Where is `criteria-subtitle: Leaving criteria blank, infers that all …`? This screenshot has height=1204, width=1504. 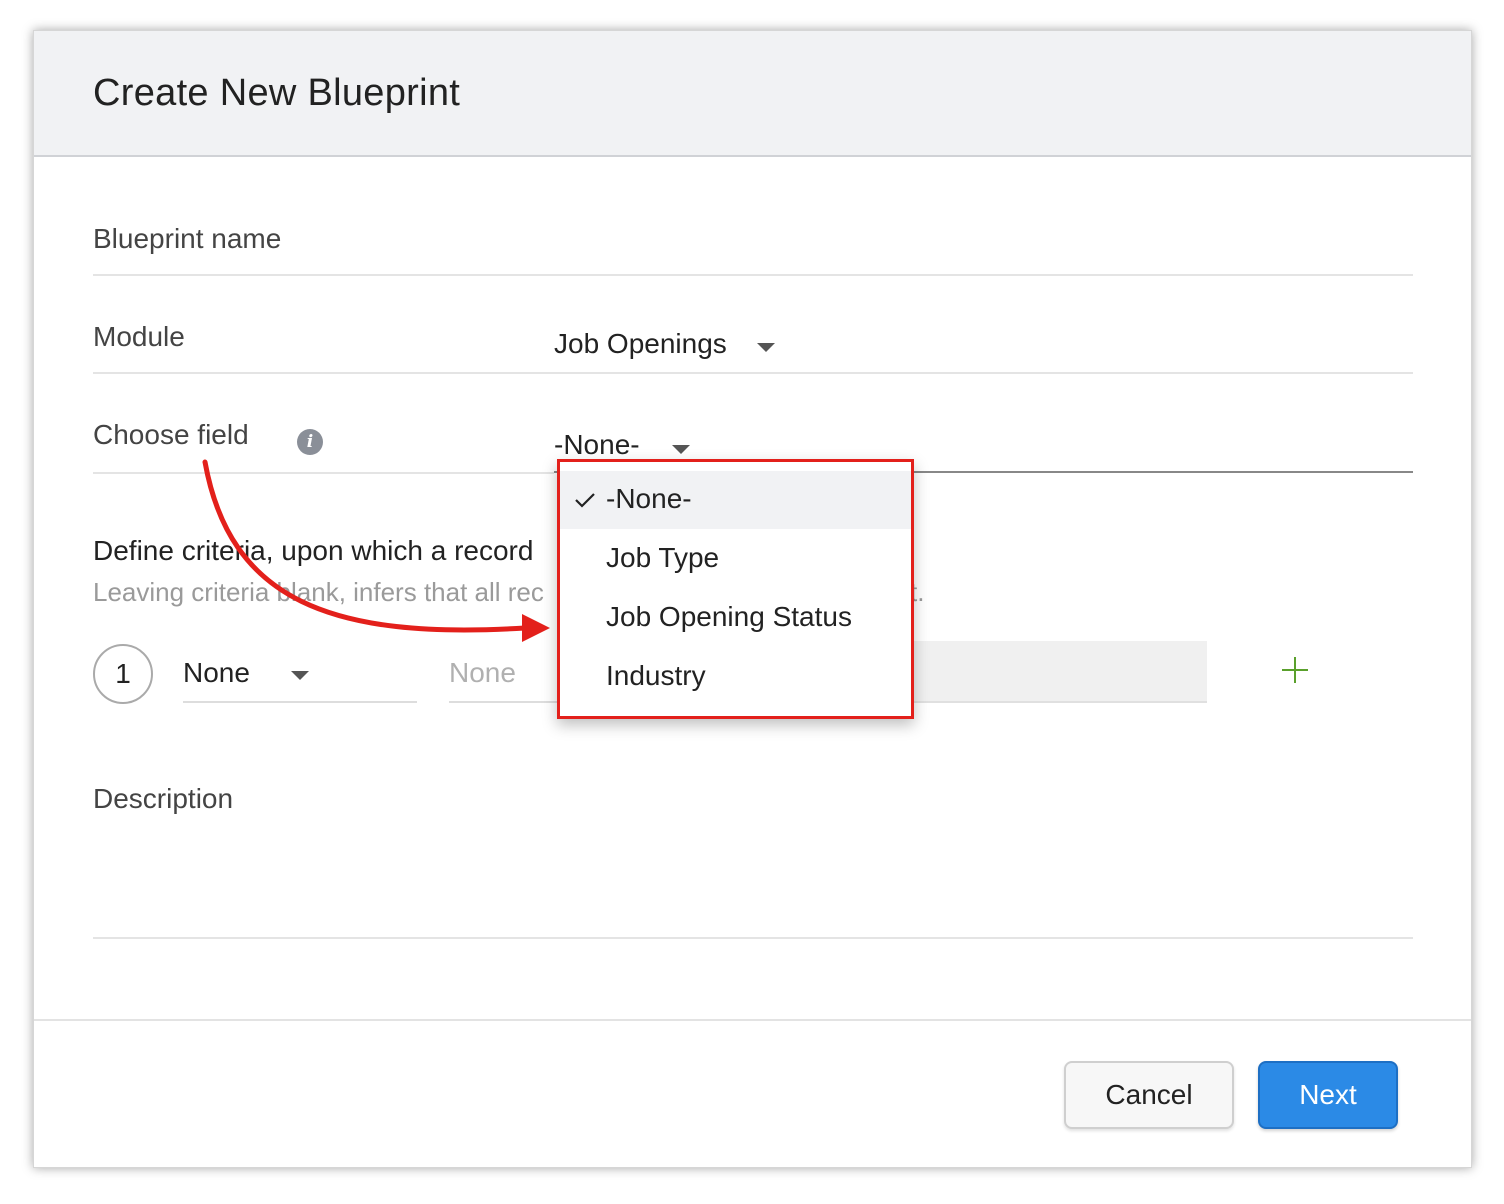
criteria-subtitle: Leaving criteria blank, infers that all … is located at coordinates (318, 592).